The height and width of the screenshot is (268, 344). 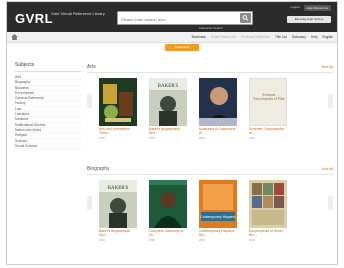 I want to click on section-title: Arts, so click(x=91, y=67).